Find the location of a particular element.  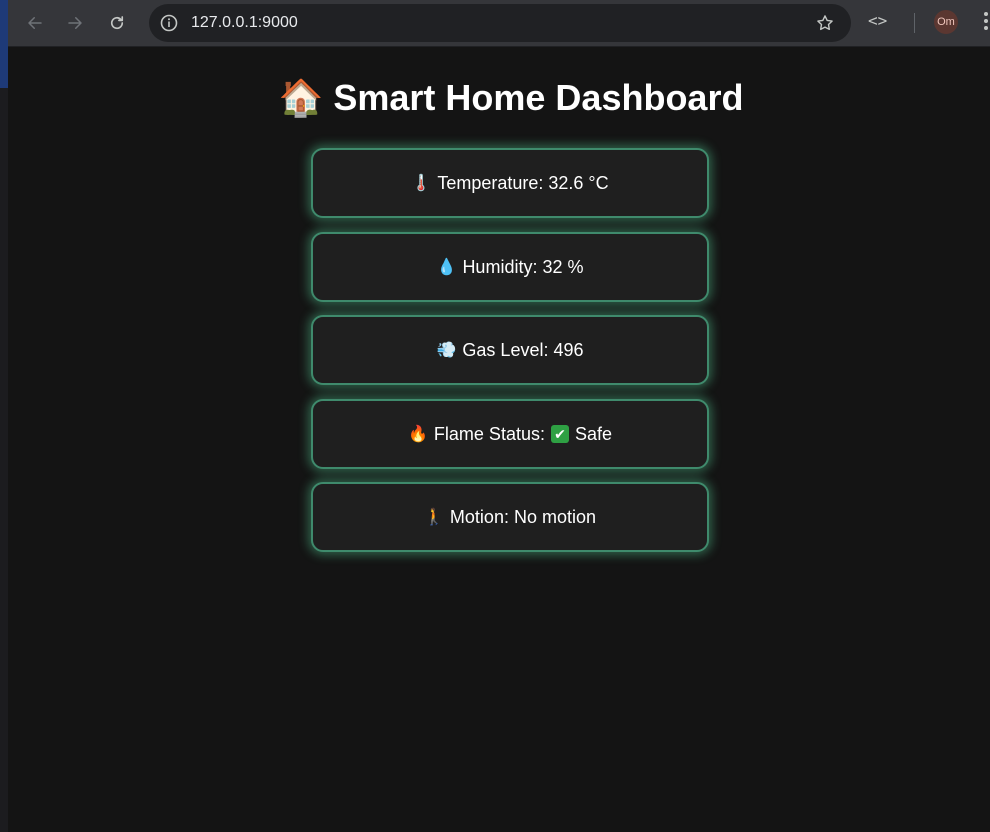

humidity-label: Humidity: 32 % is located at coordinates (523, 266).